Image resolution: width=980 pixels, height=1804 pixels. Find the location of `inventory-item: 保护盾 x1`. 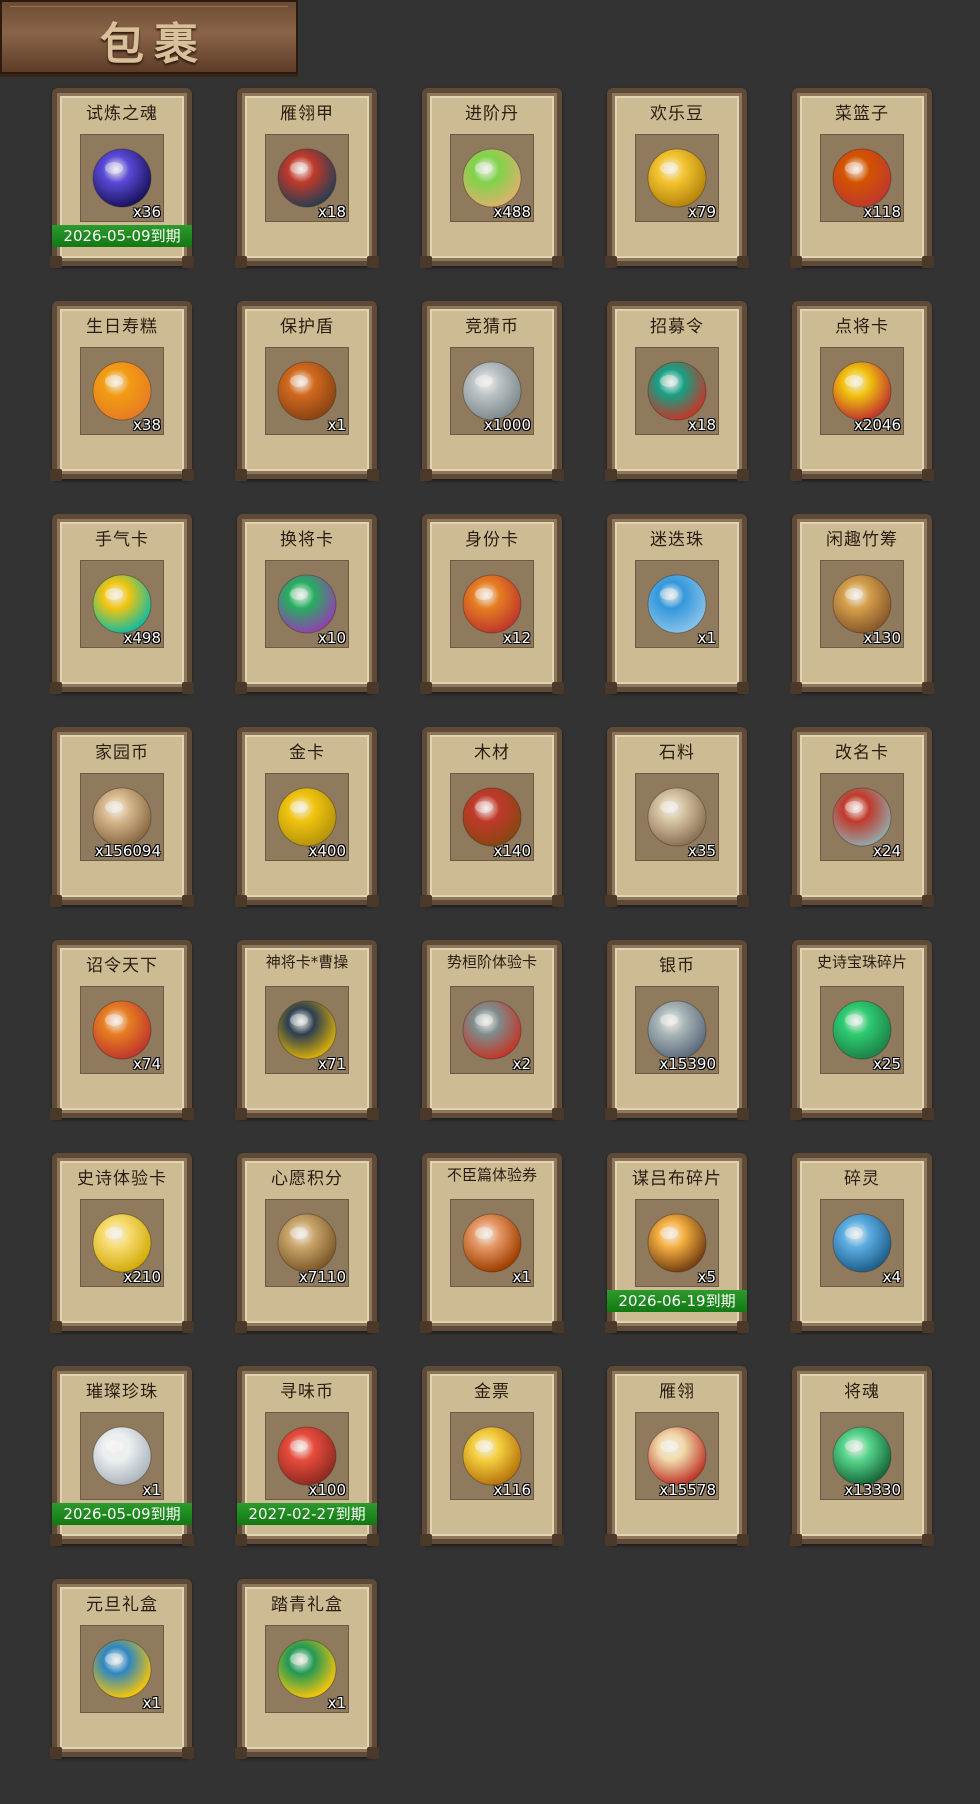

inventory-item: 保护盾 x1 is located at coordinates (307, 391).